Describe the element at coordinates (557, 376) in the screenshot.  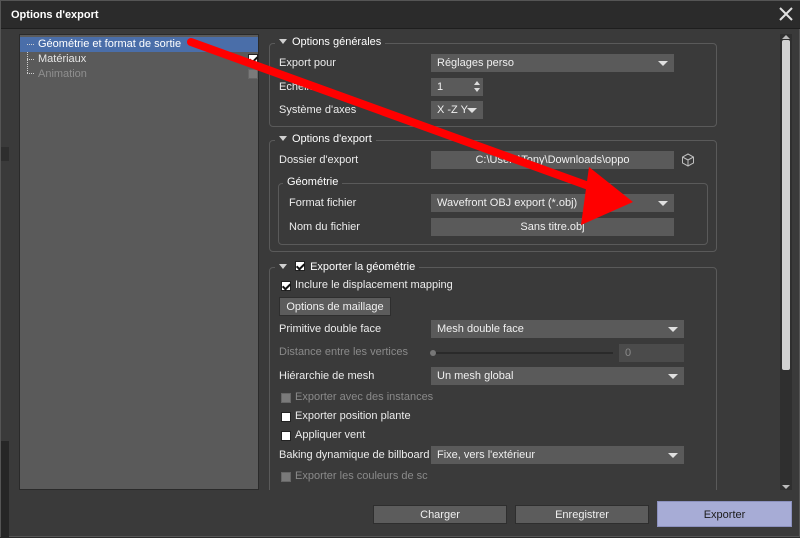
I see `mesh-hierarchy-dropdown: Un mesh global` at that location.